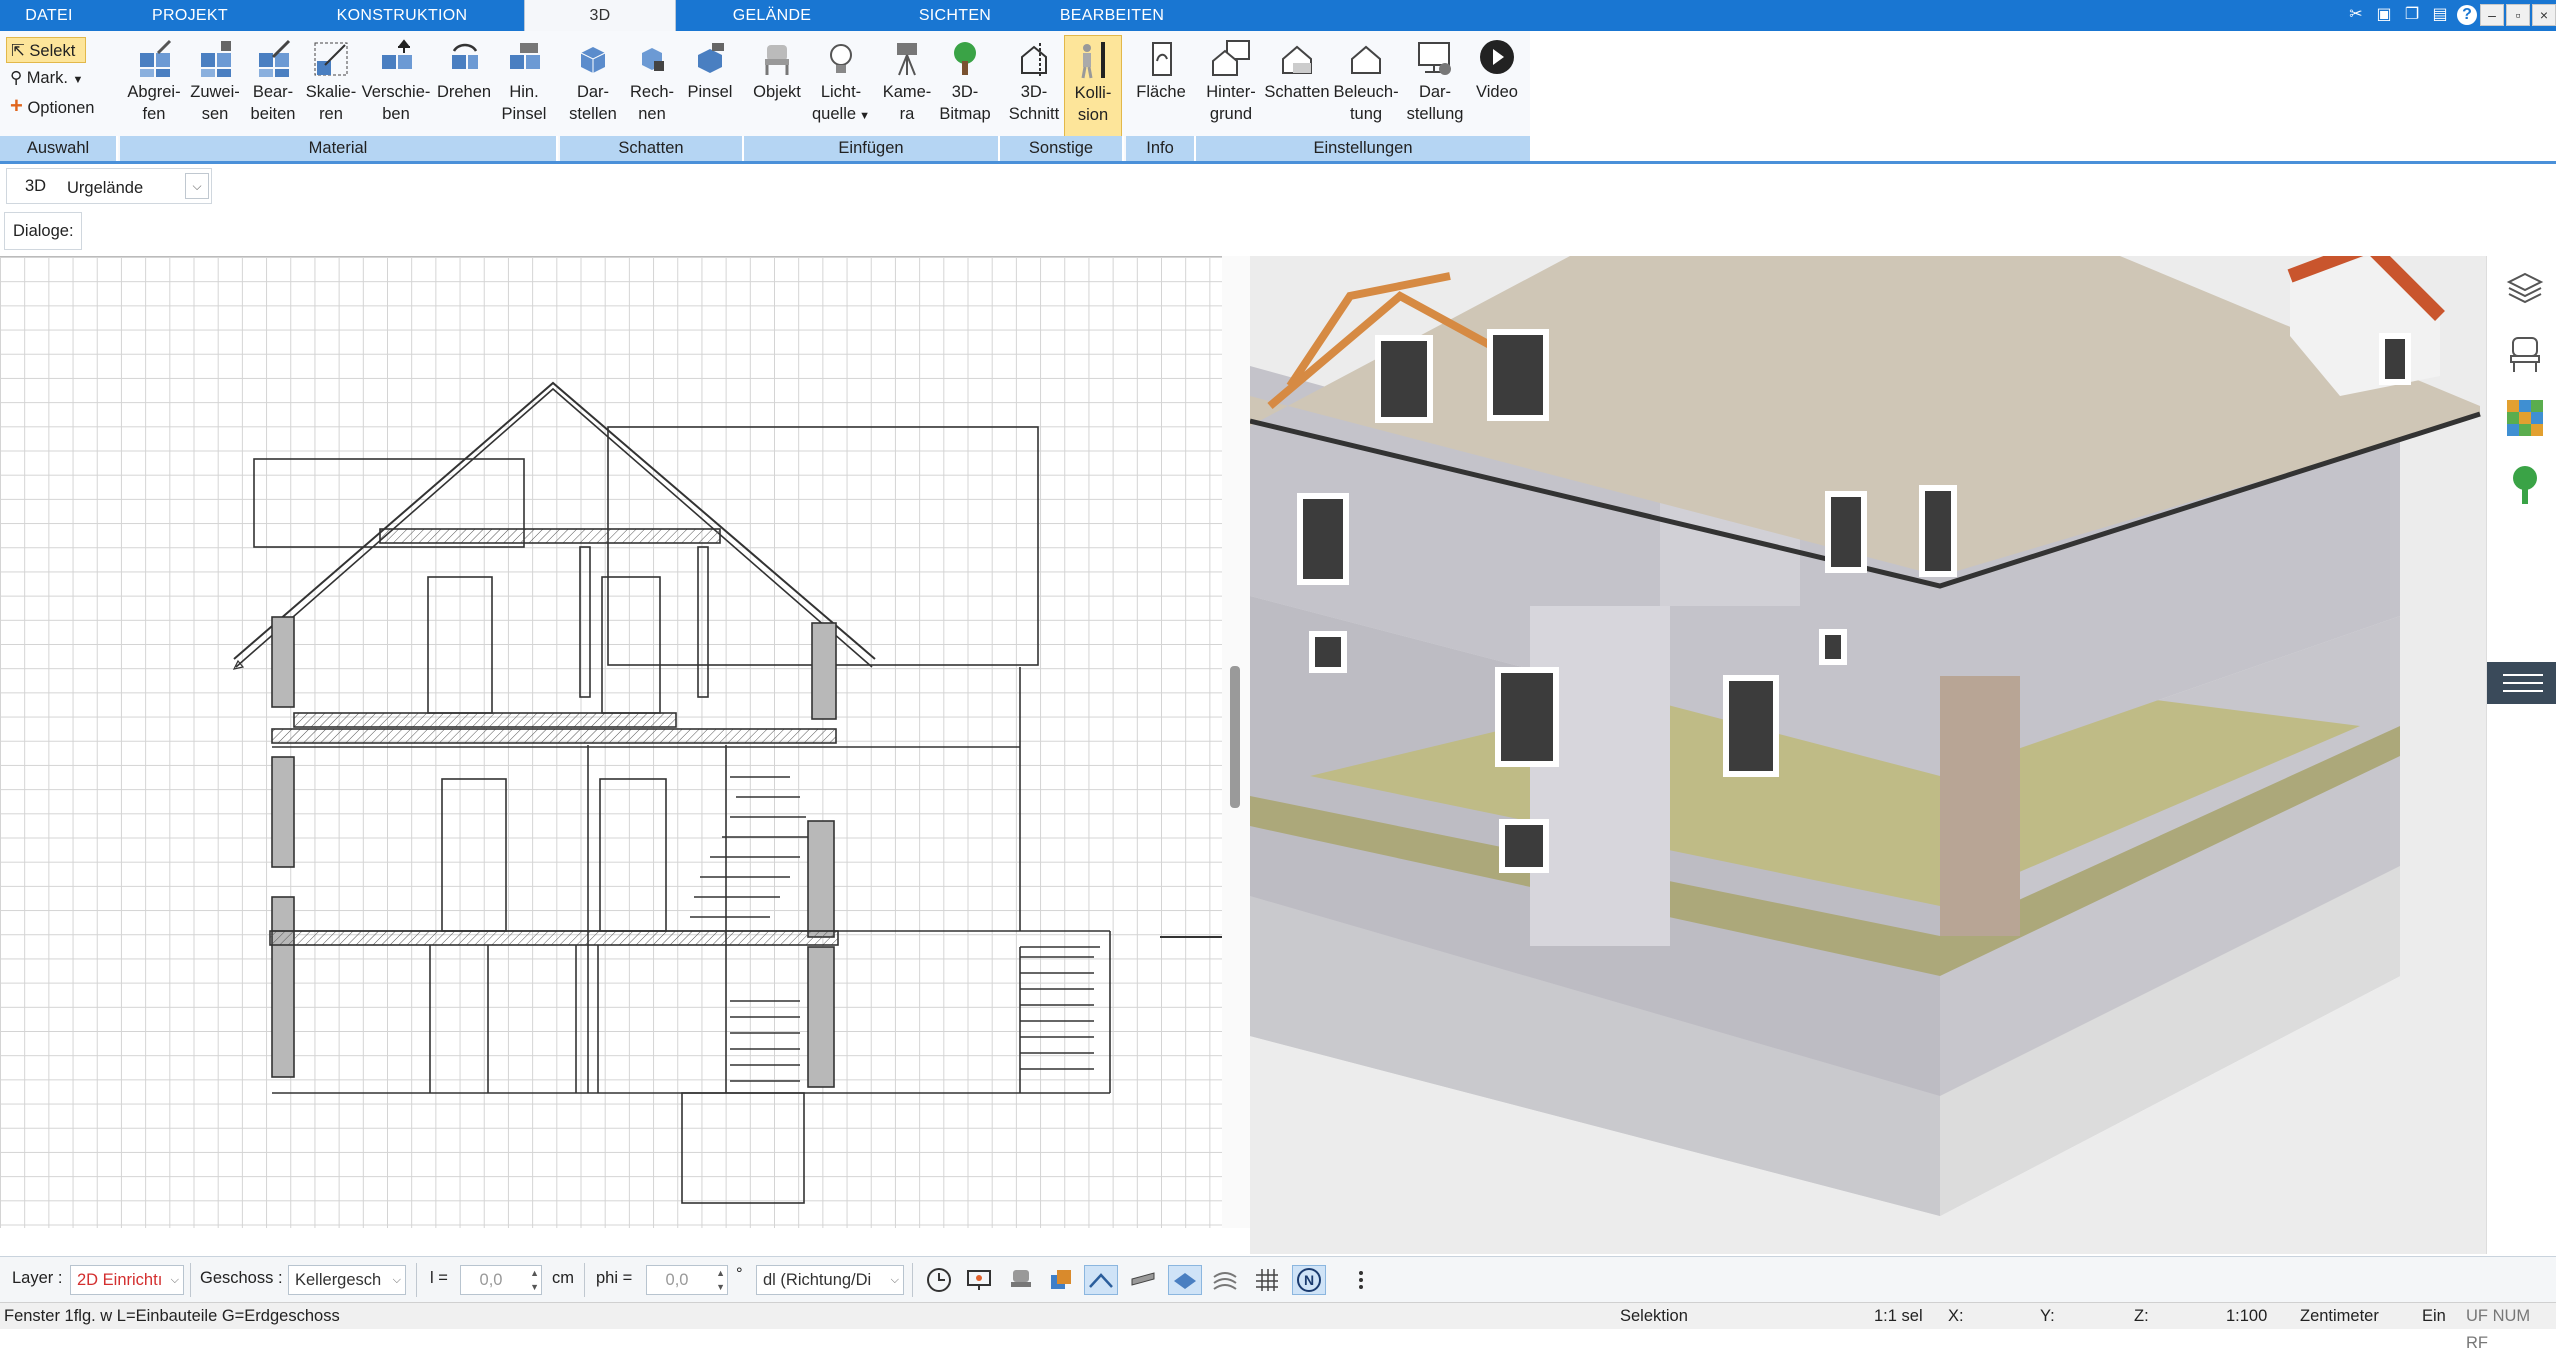 Image resolution: width=2556 pixels, height=1357 pixels. What do you see at coordinates (1112, 15) in the screenshot?
I see `tab-bearbeiten: BEARBEITEN` at bounding box center [1112, 15].